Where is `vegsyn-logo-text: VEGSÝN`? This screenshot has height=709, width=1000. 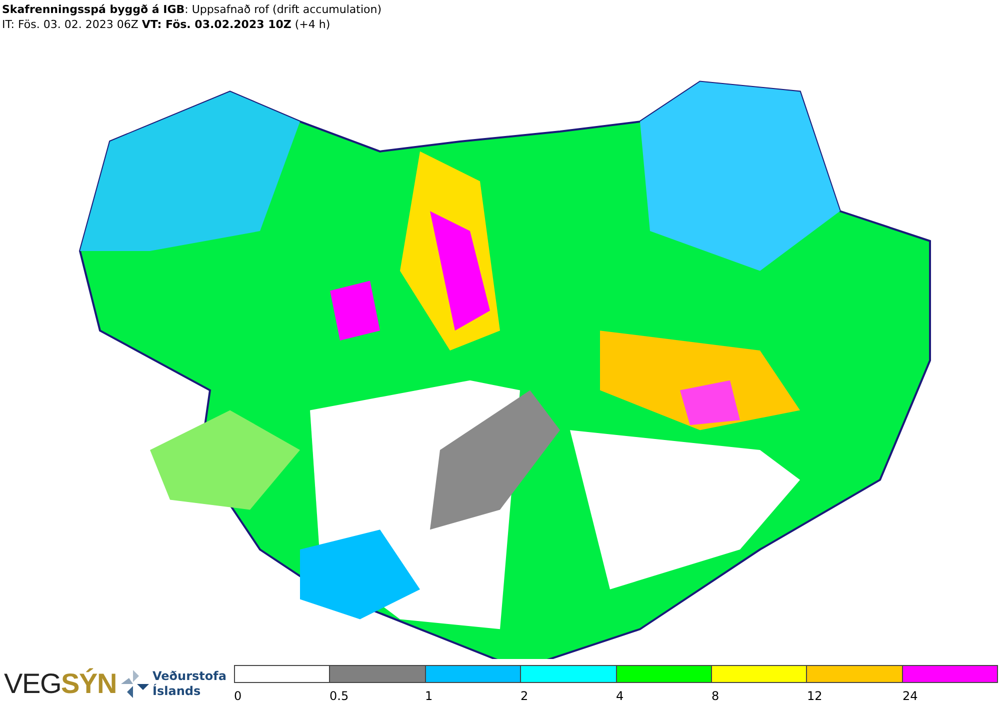
vegsyn-logo-text: VEGSÝN is located at coordinates (60, 684).